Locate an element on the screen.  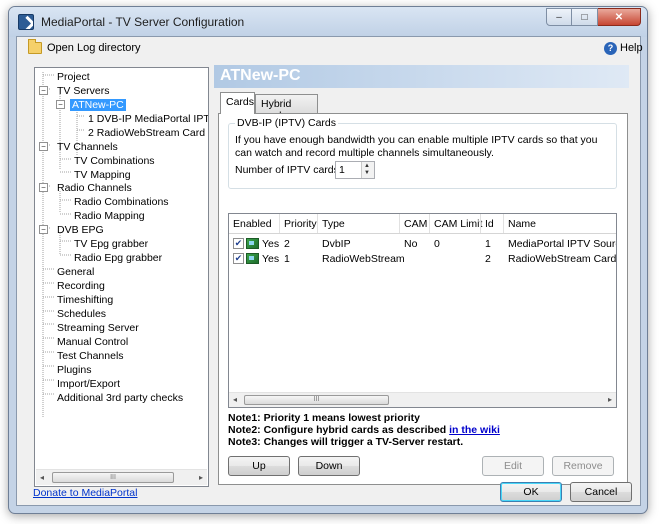
stepper-down-icon: ▼ is located at coordinates (367, 173).